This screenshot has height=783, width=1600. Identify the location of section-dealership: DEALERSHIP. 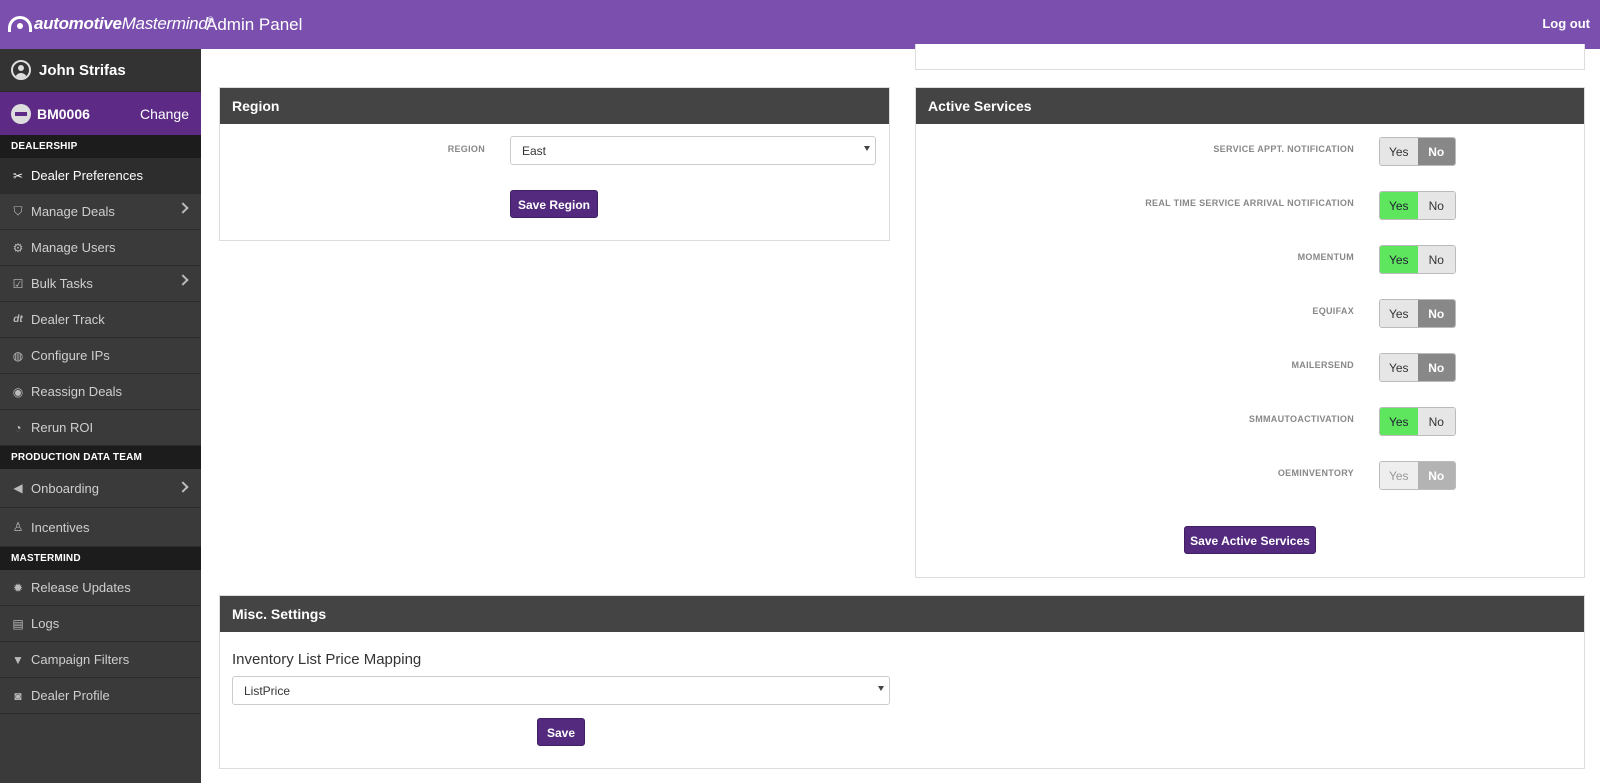
(100, 146).